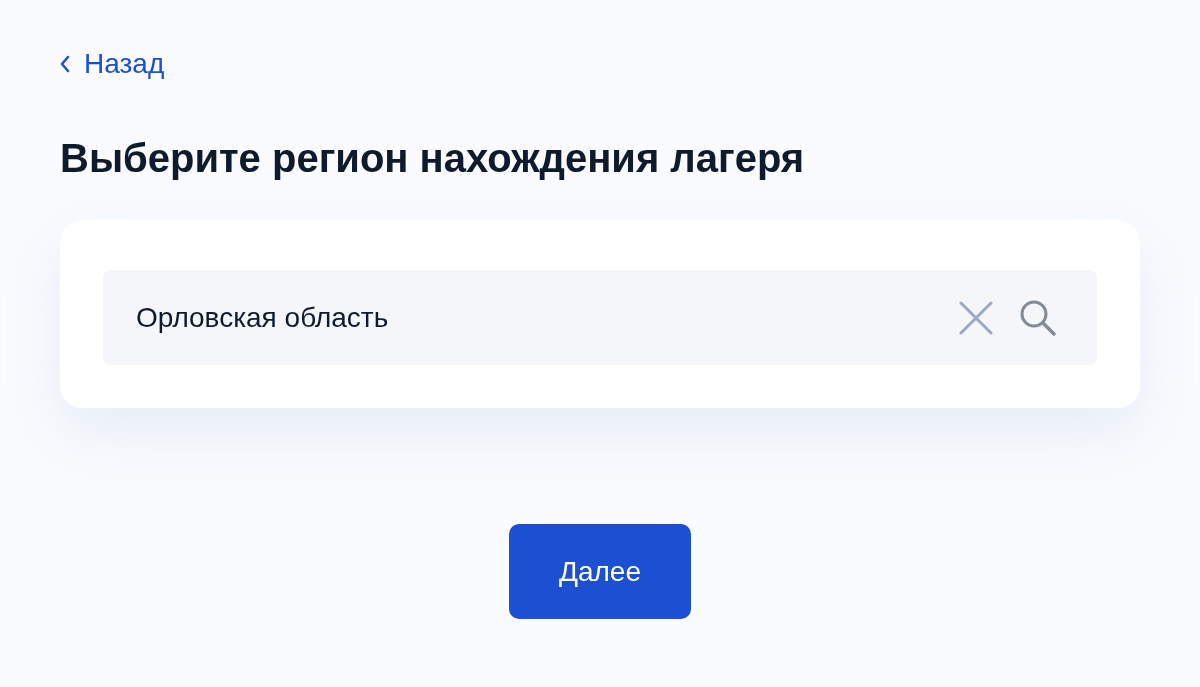  What do you see at coordinates (65, 64) in the screenshot?
I see `chevron-left-icon` at bounding box center [65, 64].